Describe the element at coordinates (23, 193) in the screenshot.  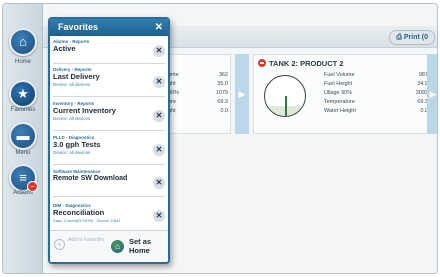
I see `sidebar-item-actions-label: Actions` at that location.